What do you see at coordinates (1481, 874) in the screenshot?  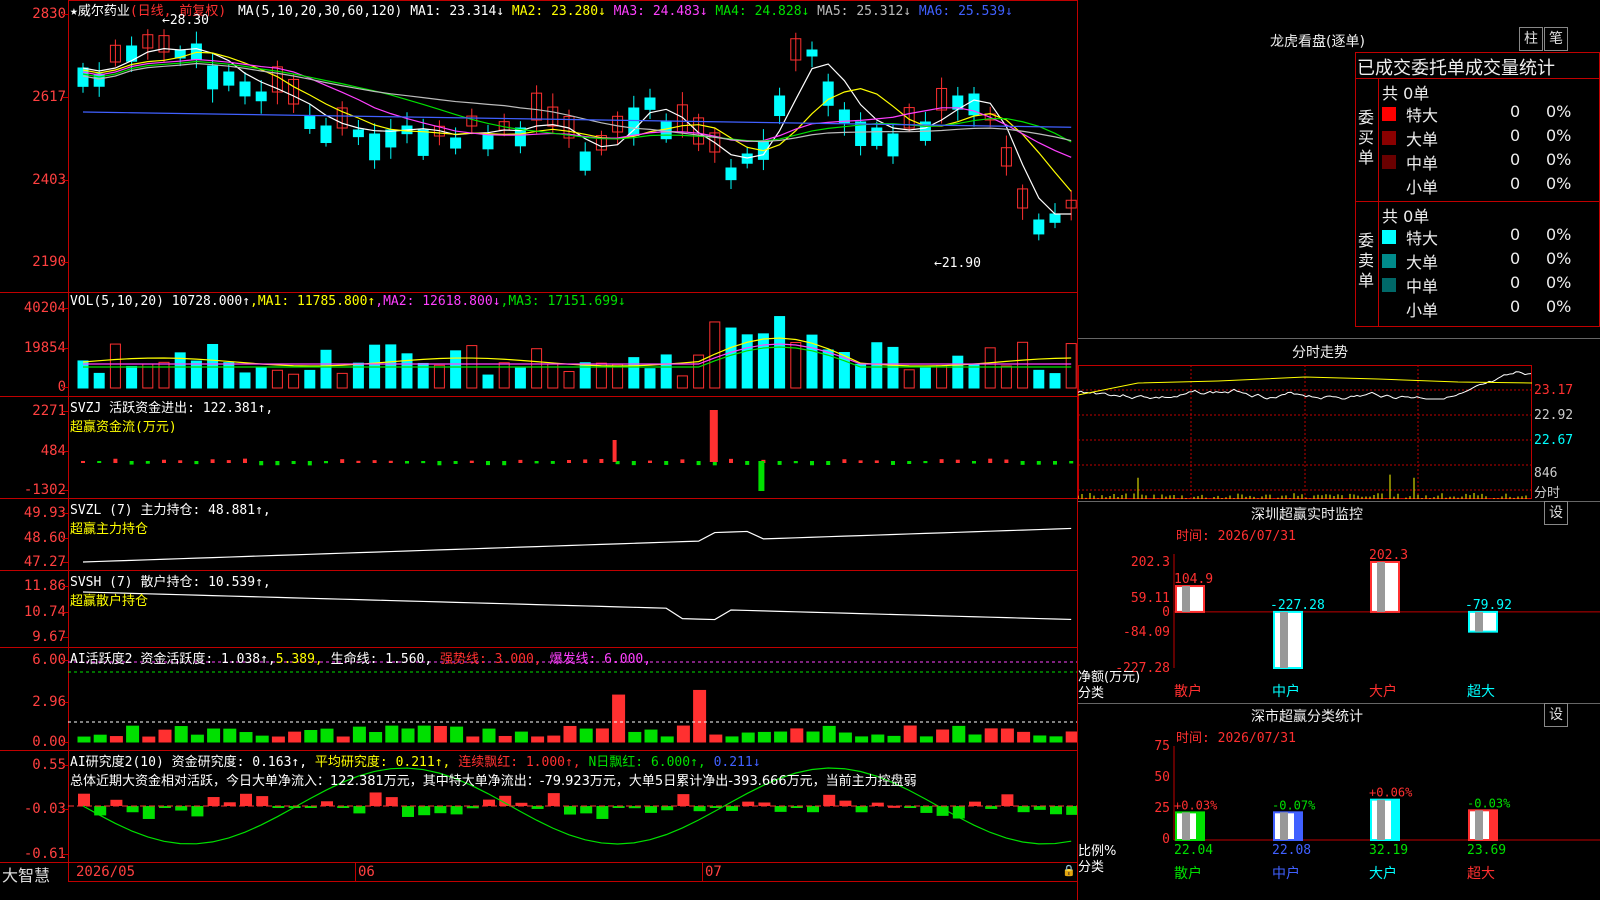 I see `class-category-label: 超大` at bounding box center [1481, 874].